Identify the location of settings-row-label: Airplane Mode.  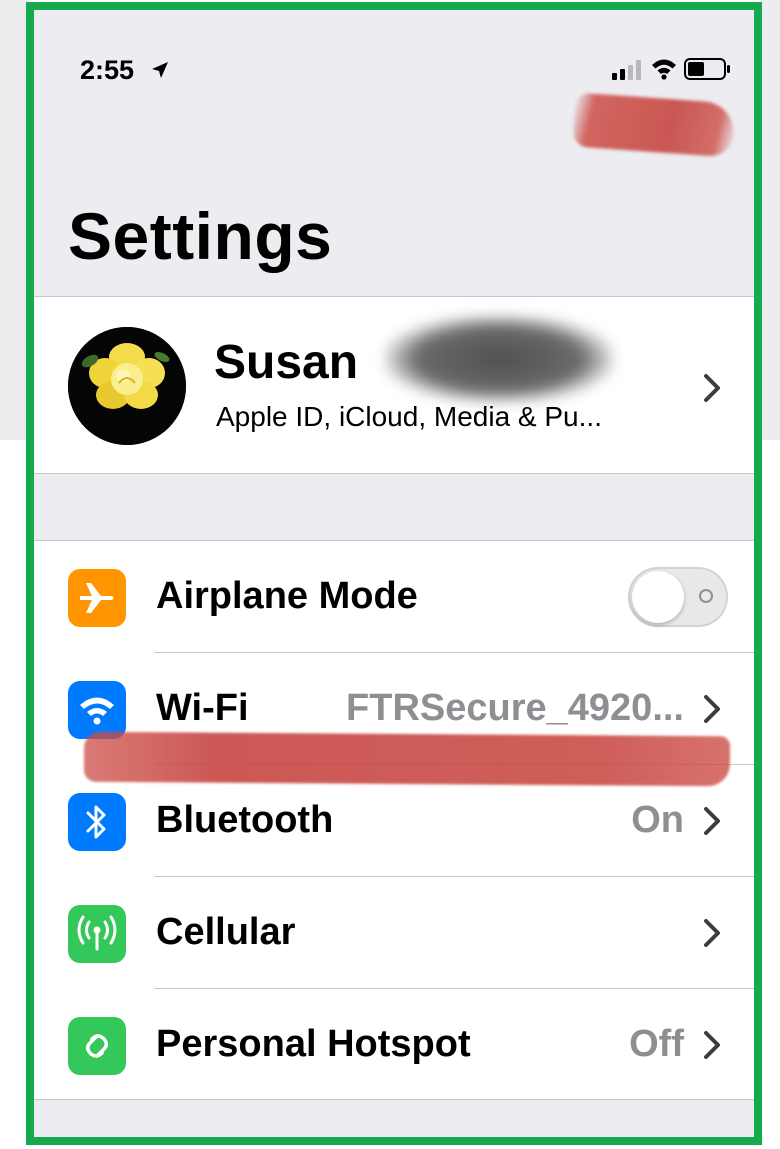
(287, 596).